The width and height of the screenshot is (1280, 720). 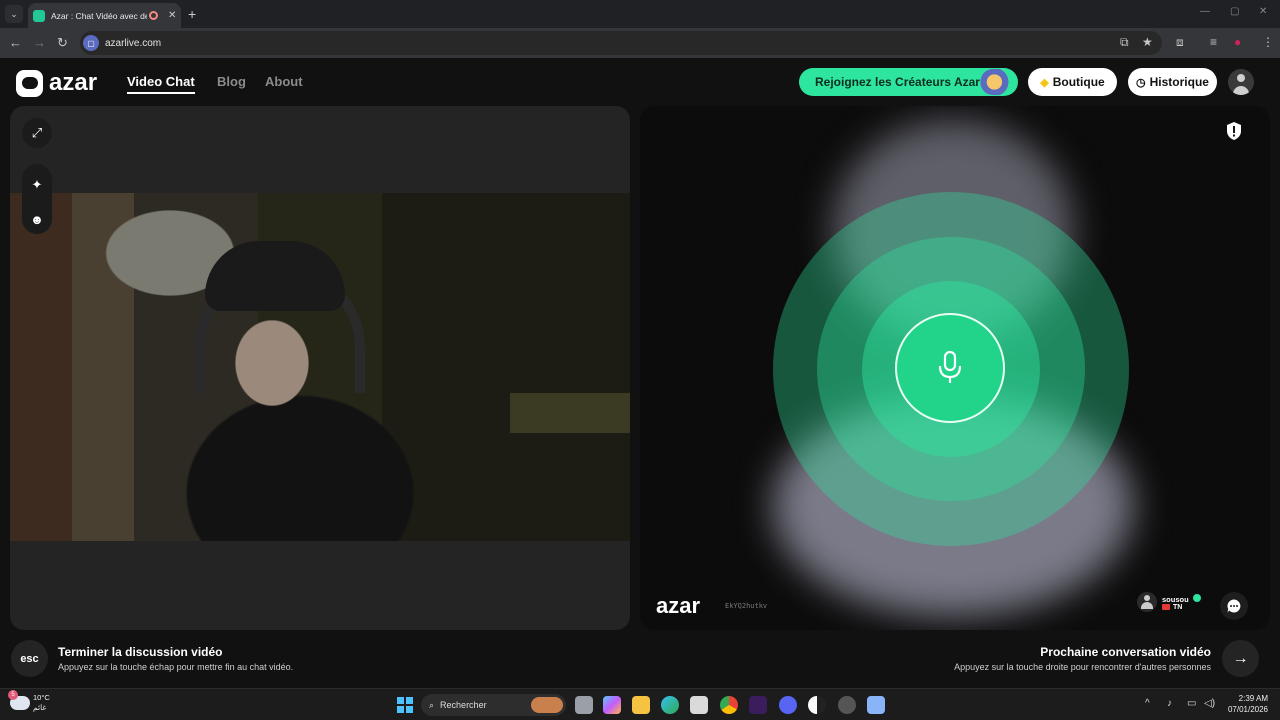 I want to click on system-clock: 2:39 AM 07/01/2026, so click(x=1245, y=704).